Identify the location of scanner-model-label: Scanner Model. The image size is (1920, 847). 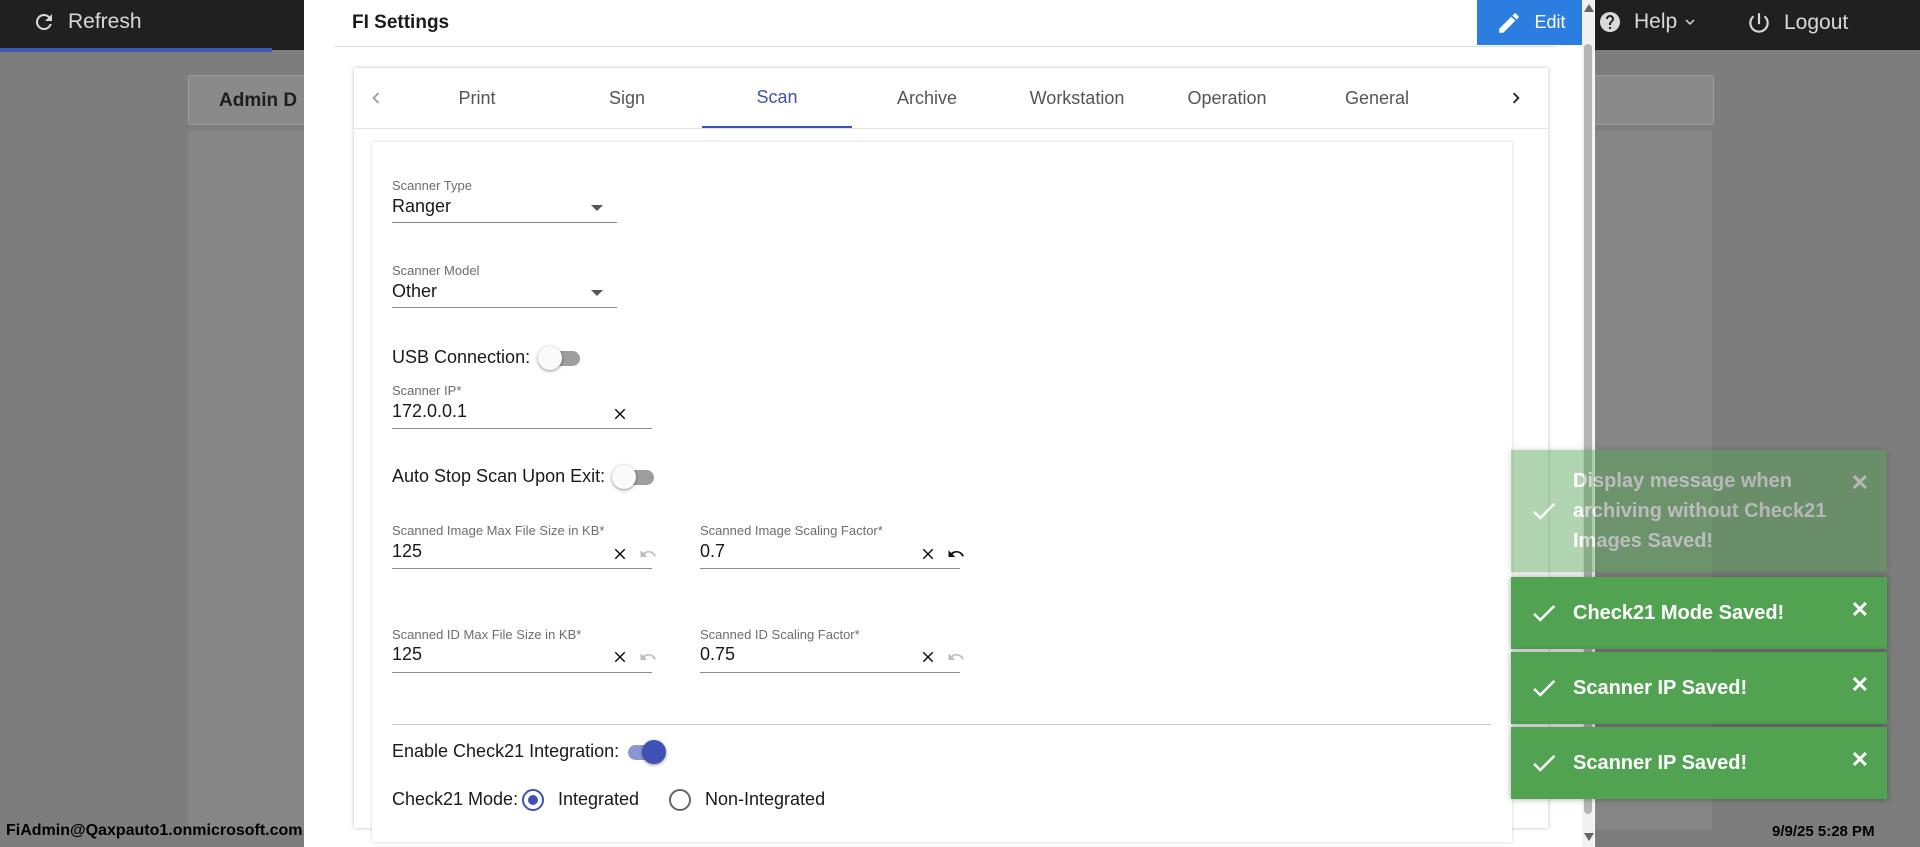
(436, 270).